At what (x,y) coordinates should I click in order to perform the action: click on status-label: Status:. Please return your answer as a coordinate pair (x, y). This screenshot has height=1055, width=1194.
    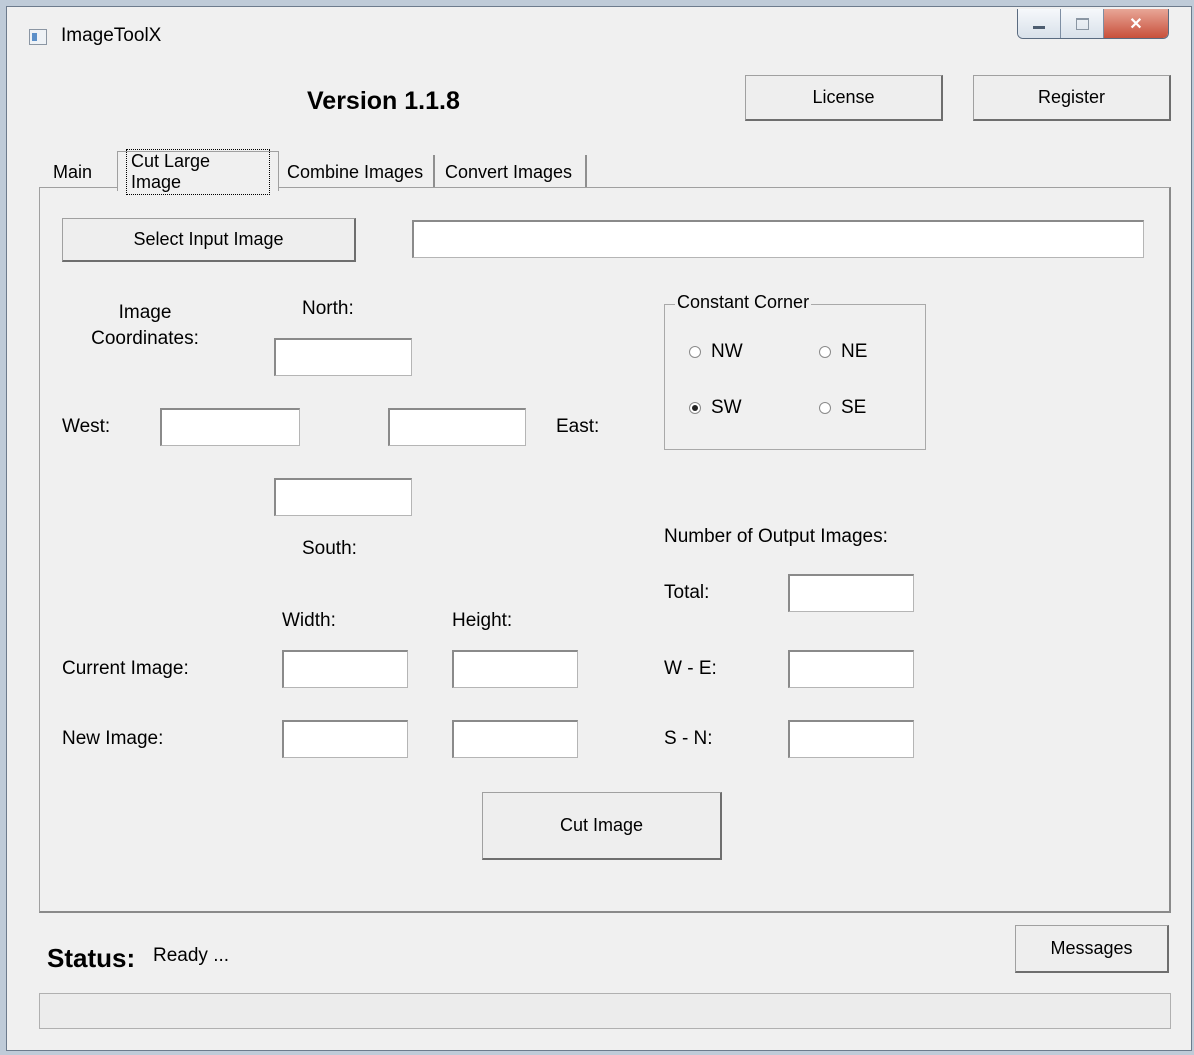
    Looking at the image, I should click on (91, 958).